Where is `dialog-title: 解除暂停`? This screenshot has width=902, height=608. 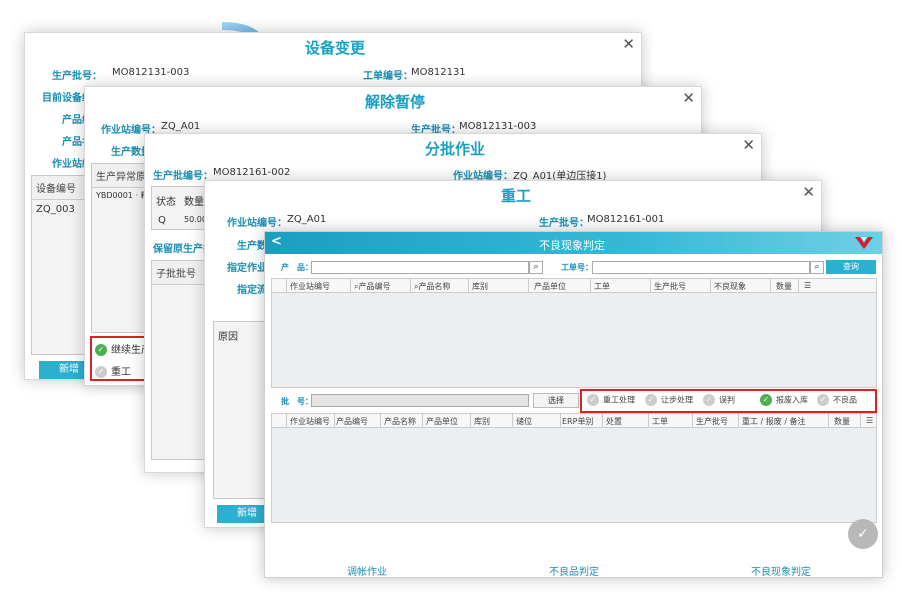
dialog-title: 解除暂停 is located at coordinates (395, 102).